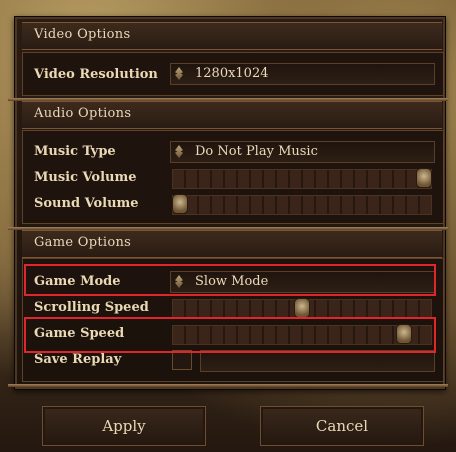 The height and width of the screenshot is (452, 456). Describe the element at coordinates (82, 34) in the screenshot. I see `section-title: Video Options` at that location.